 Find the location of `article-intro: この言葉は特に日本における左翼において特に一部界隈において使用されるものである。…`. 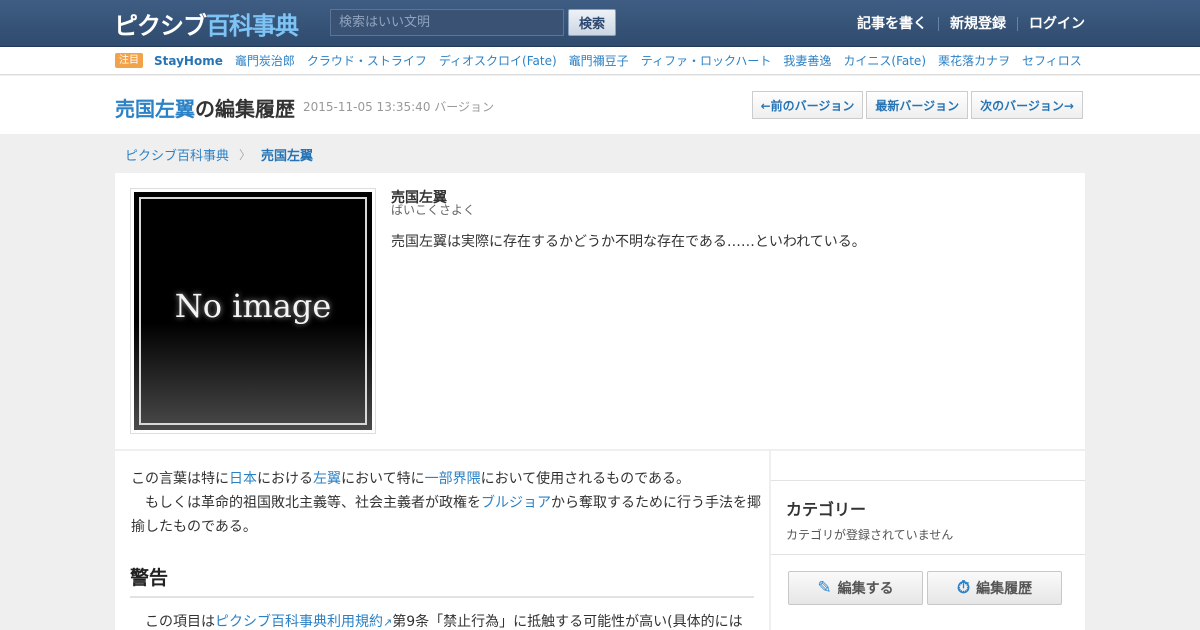

article-intro: この言葉は特に日本における左翼において特に一部界隈において使用されるものである。… is located at coordinates (446, 503).